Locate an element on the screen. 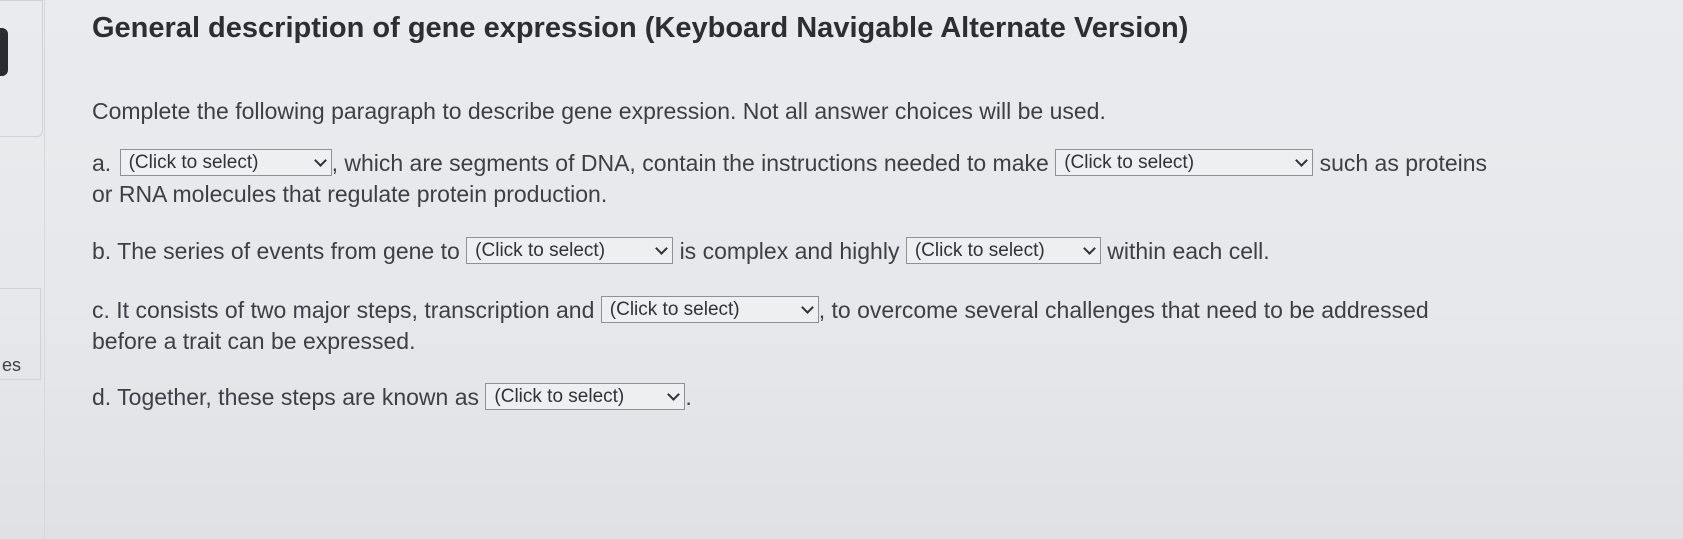  item-c-text2: before a trait can be expressed. is located at coordinates (254, 341).